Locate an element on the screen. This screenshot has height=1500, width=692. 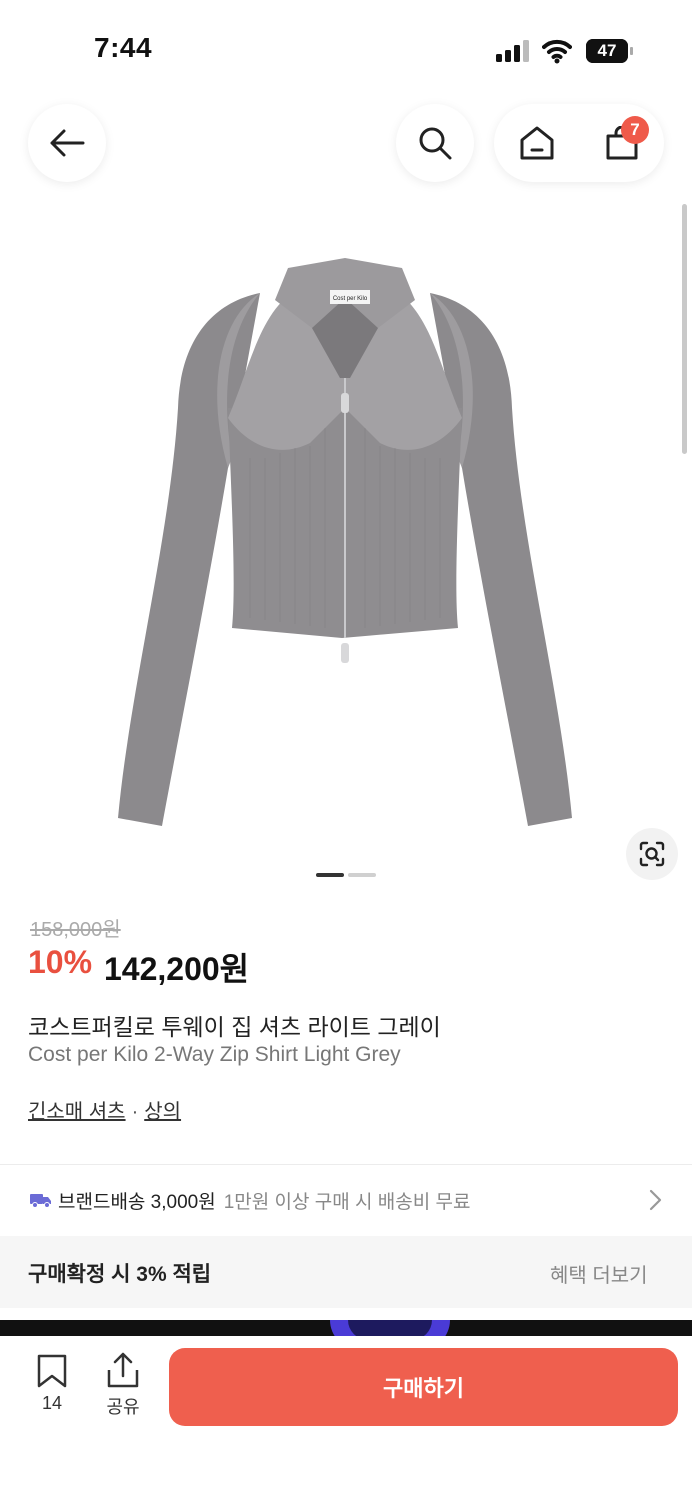
back-button is located at coordinates (67, 143).